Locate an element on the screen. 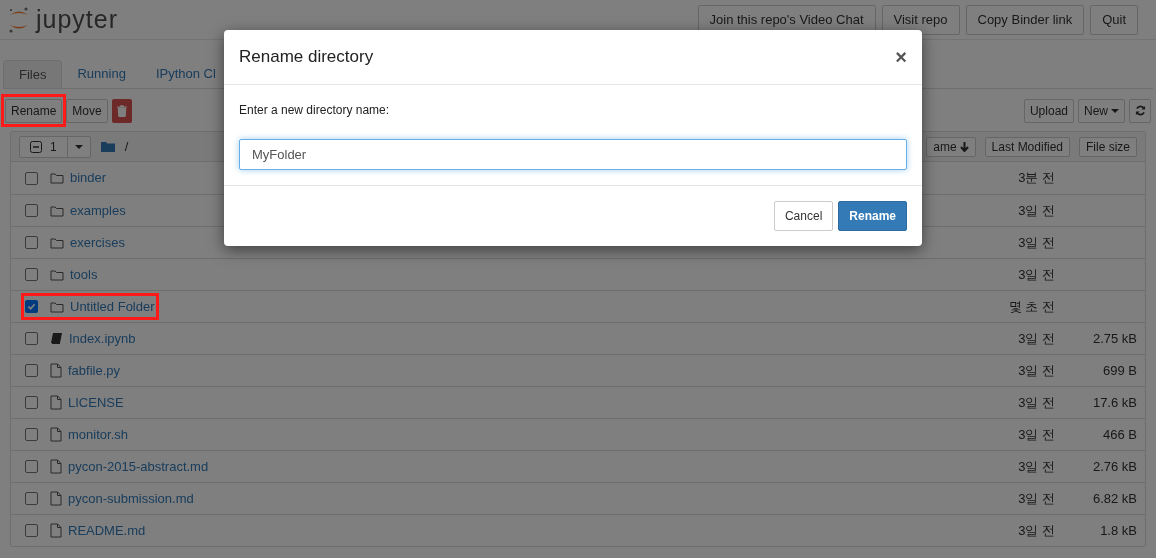 The height and width of the screenshot is (558, 1156). dialog-button: Cancel is located at coordinates (803, 216).